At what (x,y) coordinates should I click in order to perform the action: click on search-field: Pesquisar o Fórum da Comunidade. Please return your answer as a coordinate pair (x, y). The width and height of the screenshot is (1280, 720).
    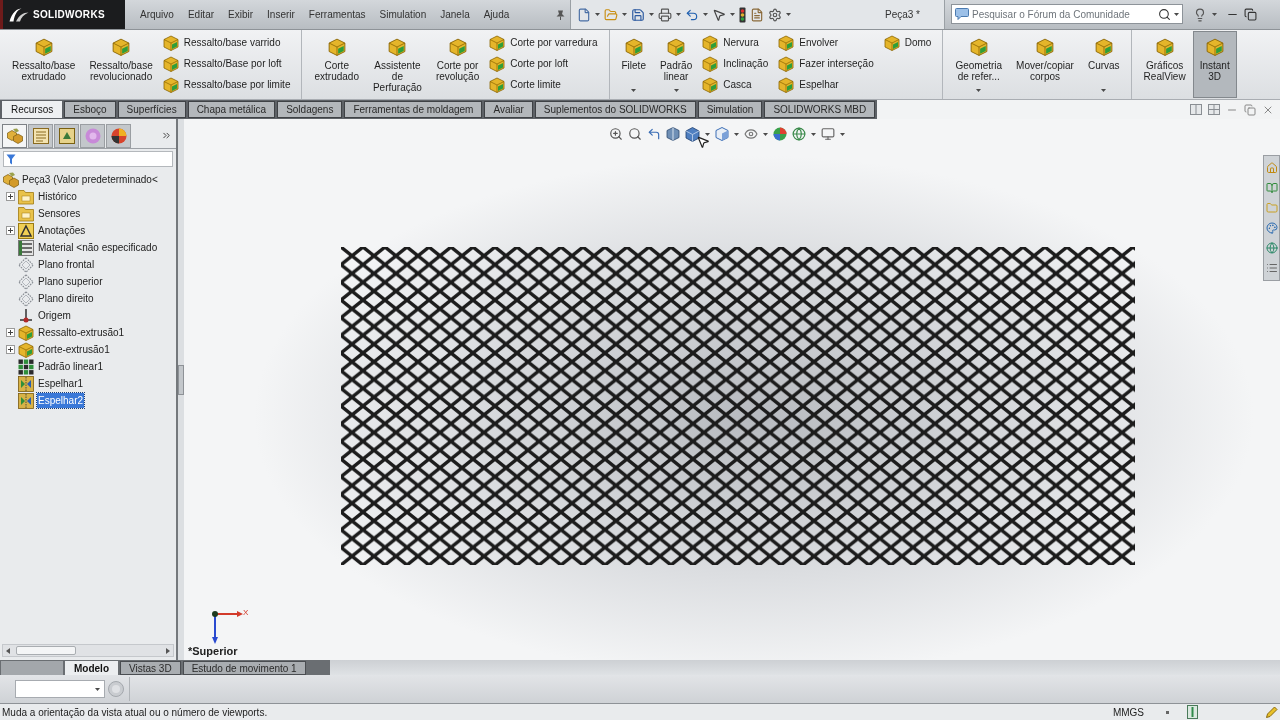
    Looking at the image, I should click on (1067, 14).